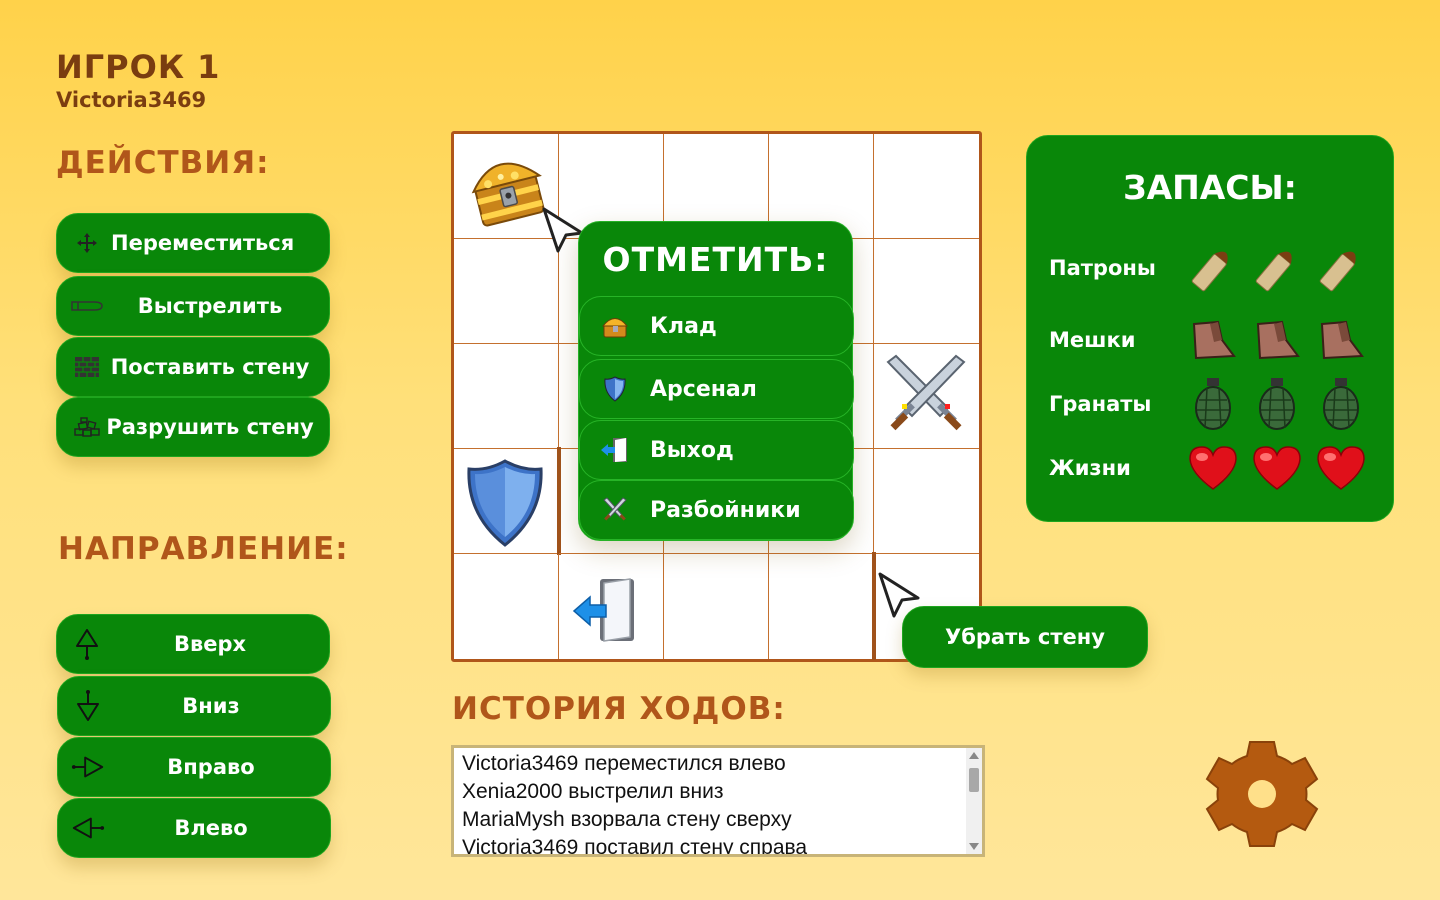 The image size is (1440, 900). I want to click on direction-right-label: Вправо, so click(211, 767).